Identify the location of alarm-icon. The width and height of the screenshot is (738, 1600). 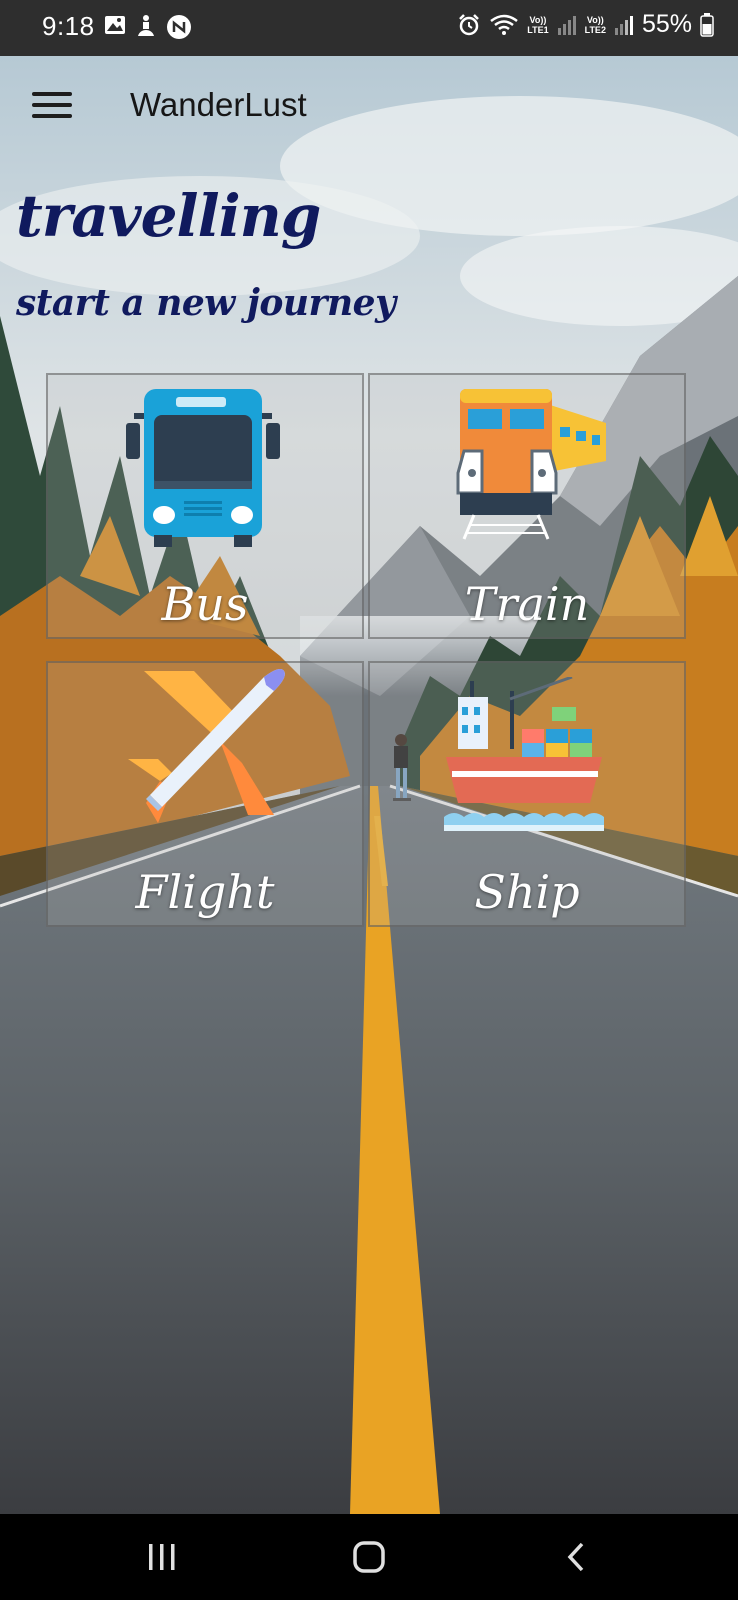
(469, 24).